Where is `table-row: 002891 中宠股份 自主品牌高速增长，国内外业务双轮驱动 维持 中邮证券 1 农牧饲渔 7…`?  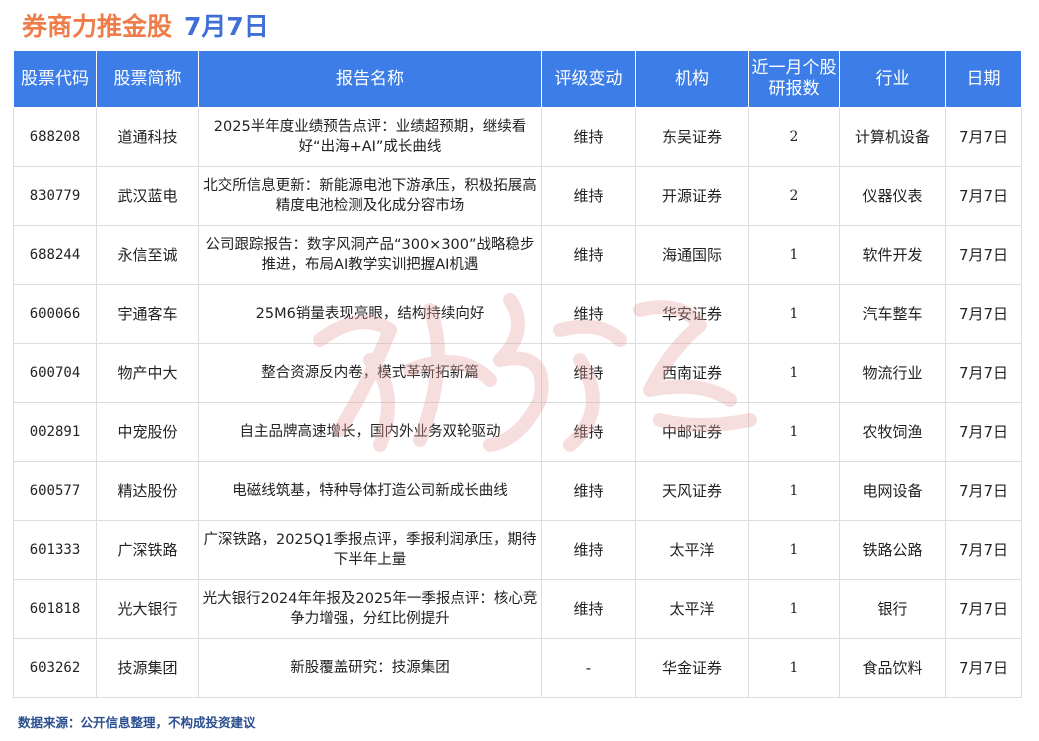 table-row: 002891 中宠股份 自主品牌高速增长，国内外业务双轮驱动 维持 中邮证券 1 农牧饲渔 7… is located at coordinates (517, 432).